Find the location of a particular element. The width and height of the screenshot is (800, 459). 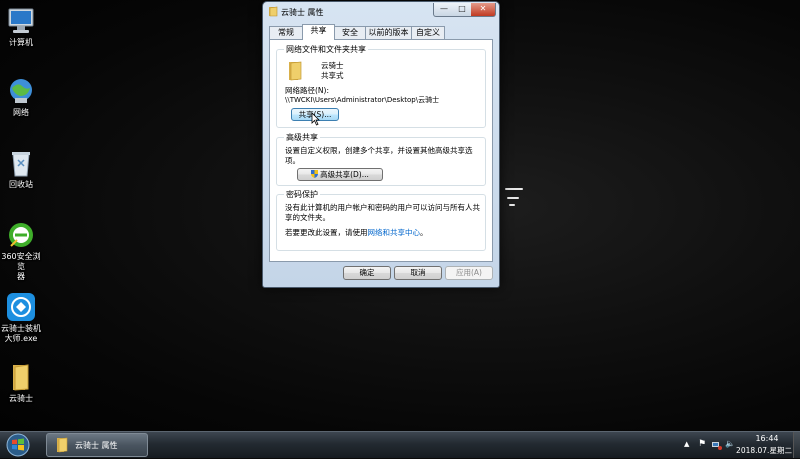

password-change-prefix: 若要更改此设置，请使用 is located at coordinates (326, 232).